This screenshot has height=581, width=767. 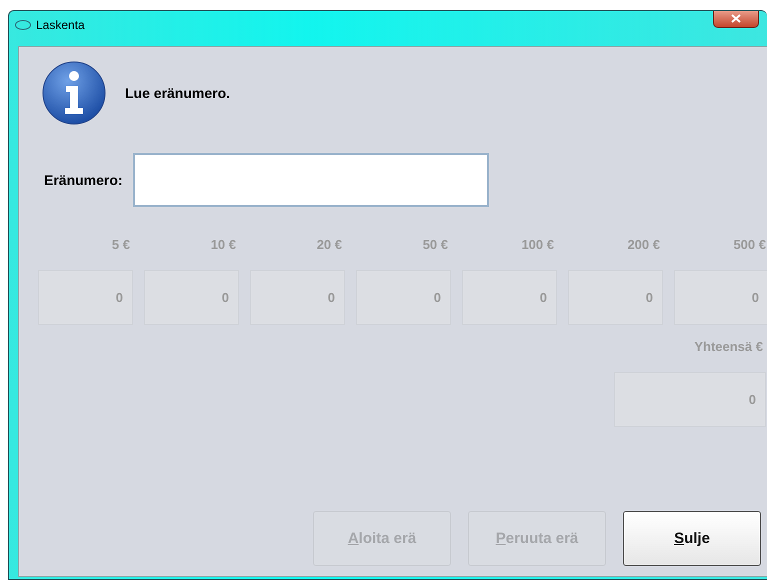 What do you see at coordinates (729, 346) in the screenshot?
I see `total-label: Yhteensä €` at bounding box center [729, 346].